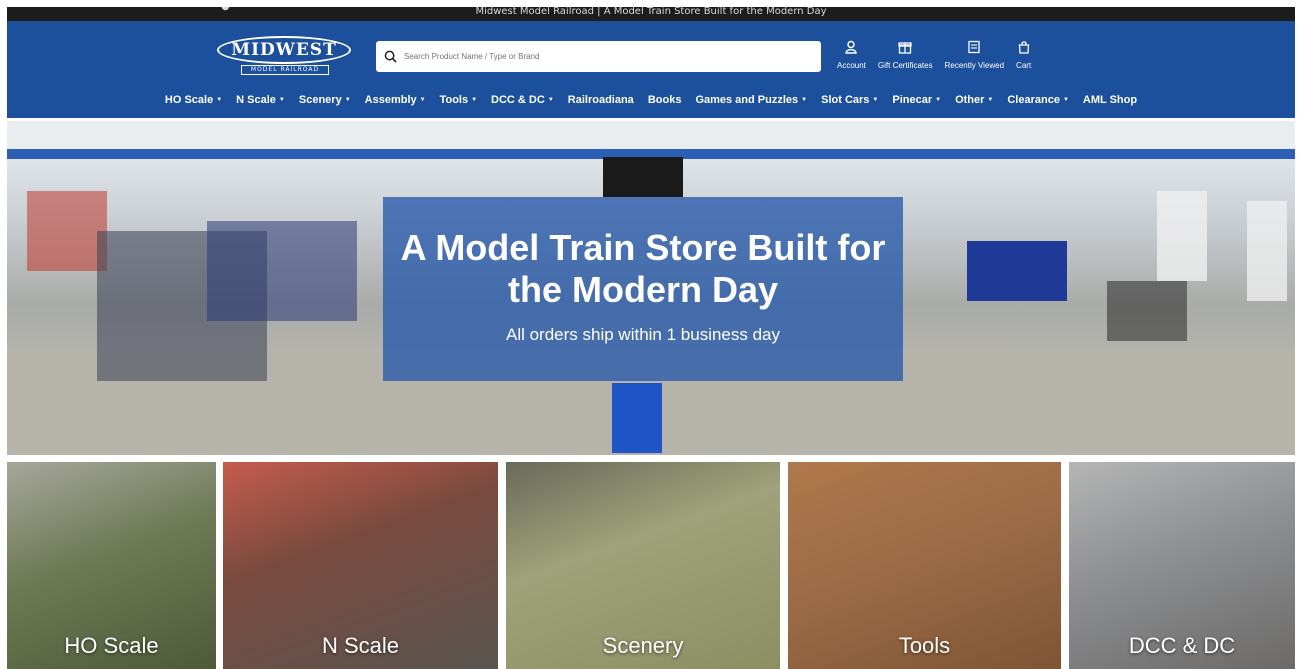  I want to click on nav-label: Railroadiana, so click(600, 100).